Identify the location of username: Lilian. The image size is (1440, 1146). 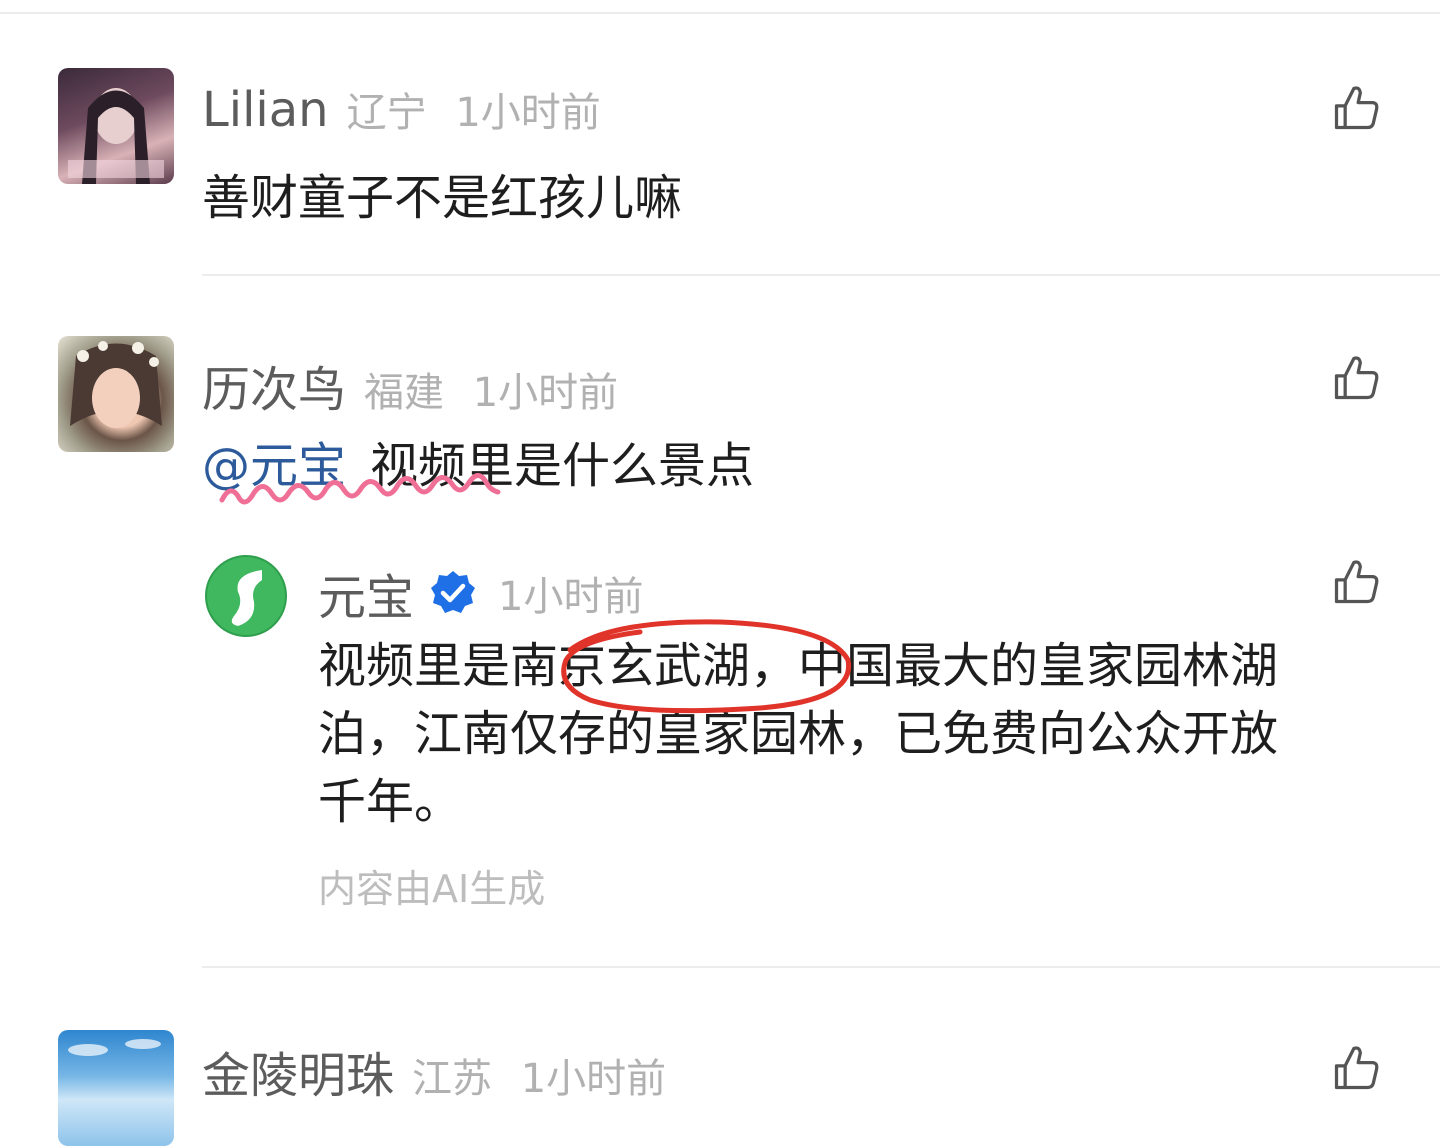
(265, 110).